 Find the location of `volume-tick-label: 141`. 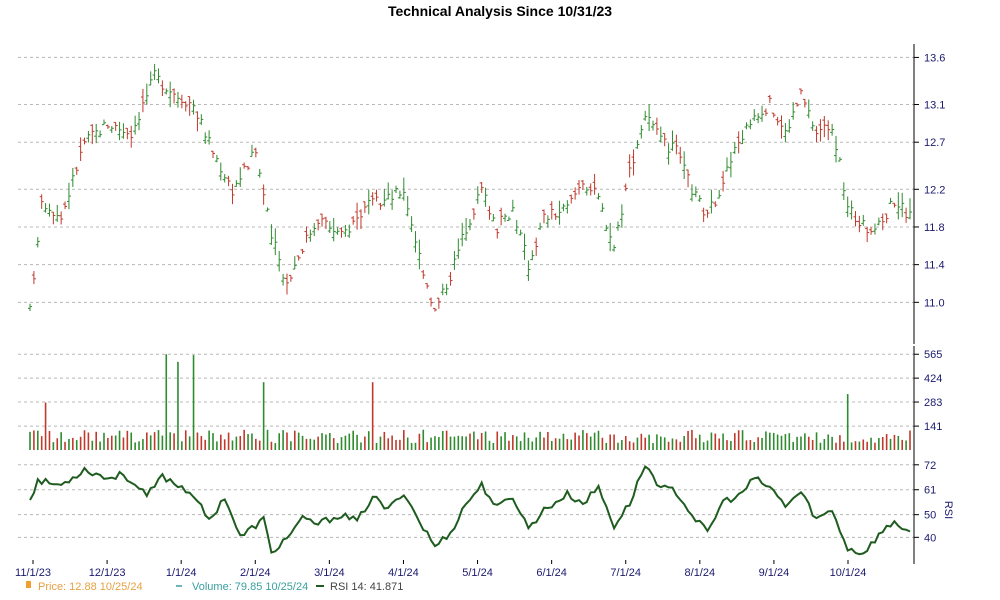

volume-tick-label: 141 is located at coordinates (933, 427).